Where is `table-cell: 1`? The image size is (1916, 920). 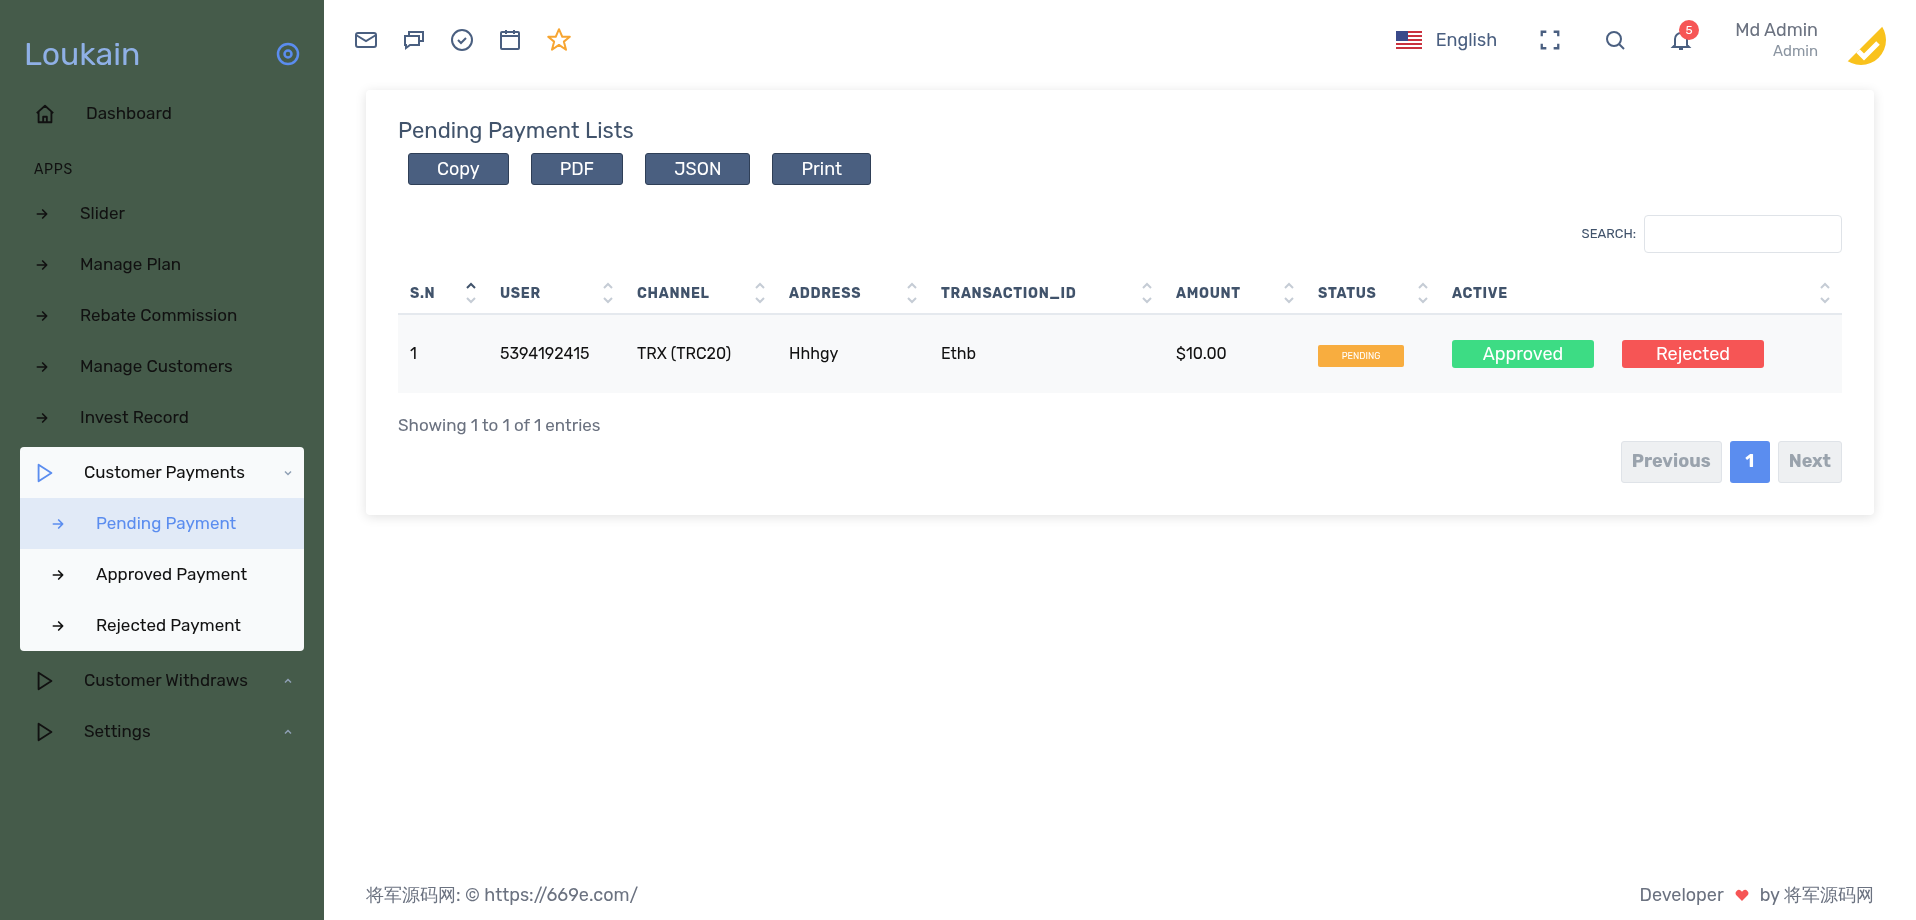
table-cell: 1 is located at coordinates (413, 353).